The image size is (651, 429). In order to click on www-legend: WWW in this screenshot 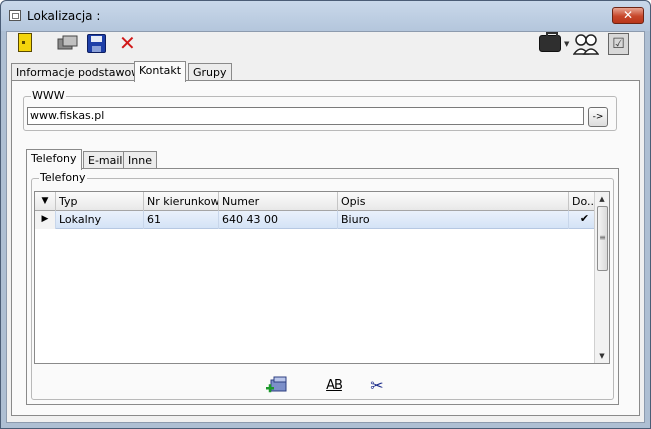, I will do `click(48, 95)`.